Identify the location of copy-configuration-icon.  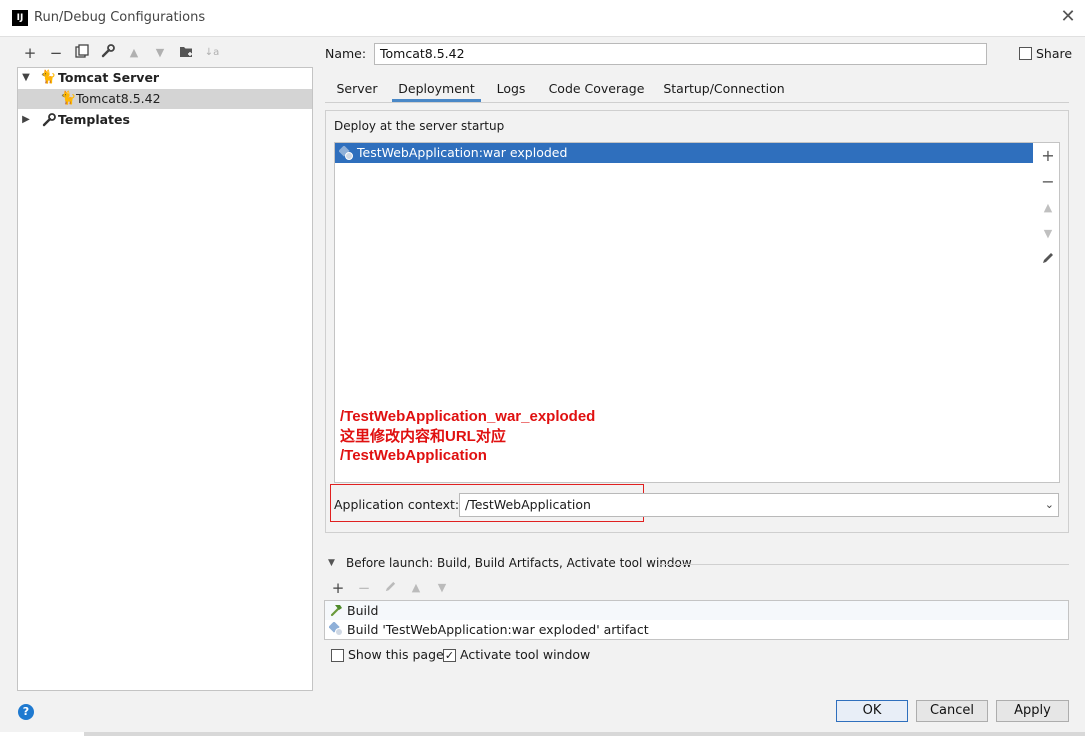
(82, 53).